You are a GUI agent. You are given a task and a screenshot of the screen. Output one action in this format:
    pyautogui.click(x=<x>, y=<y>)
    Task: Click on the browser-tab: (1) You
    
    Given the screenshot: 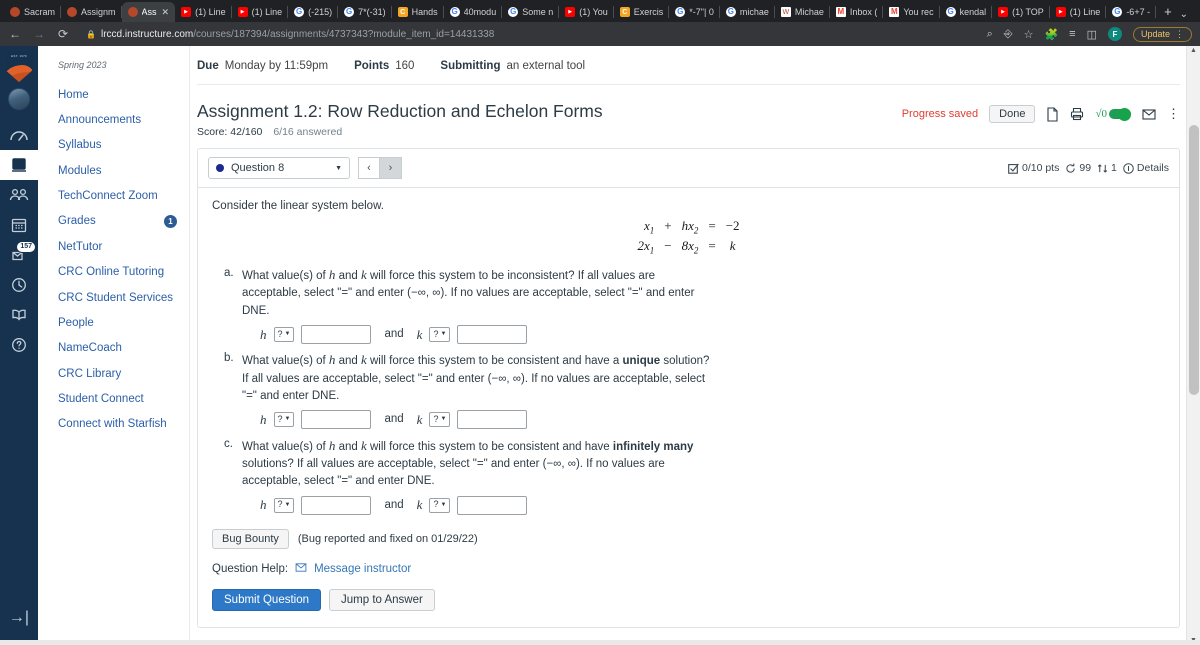 What is the action you would take?
    pyautogui.click(x=586, y=12)
    